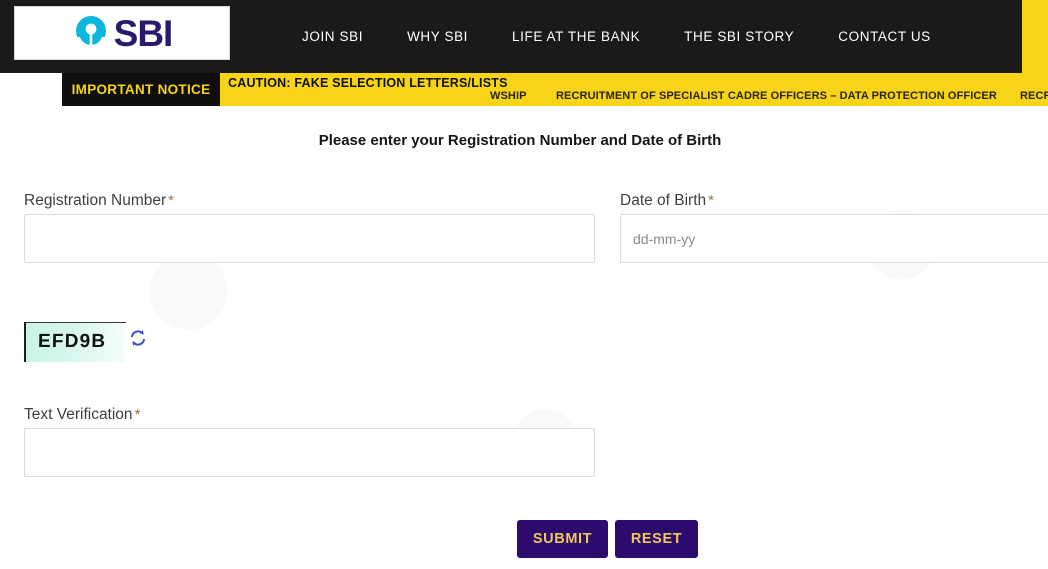 The image size is (1048, 569). I want to click on ticker-item: RECR, so click(1034, 96).